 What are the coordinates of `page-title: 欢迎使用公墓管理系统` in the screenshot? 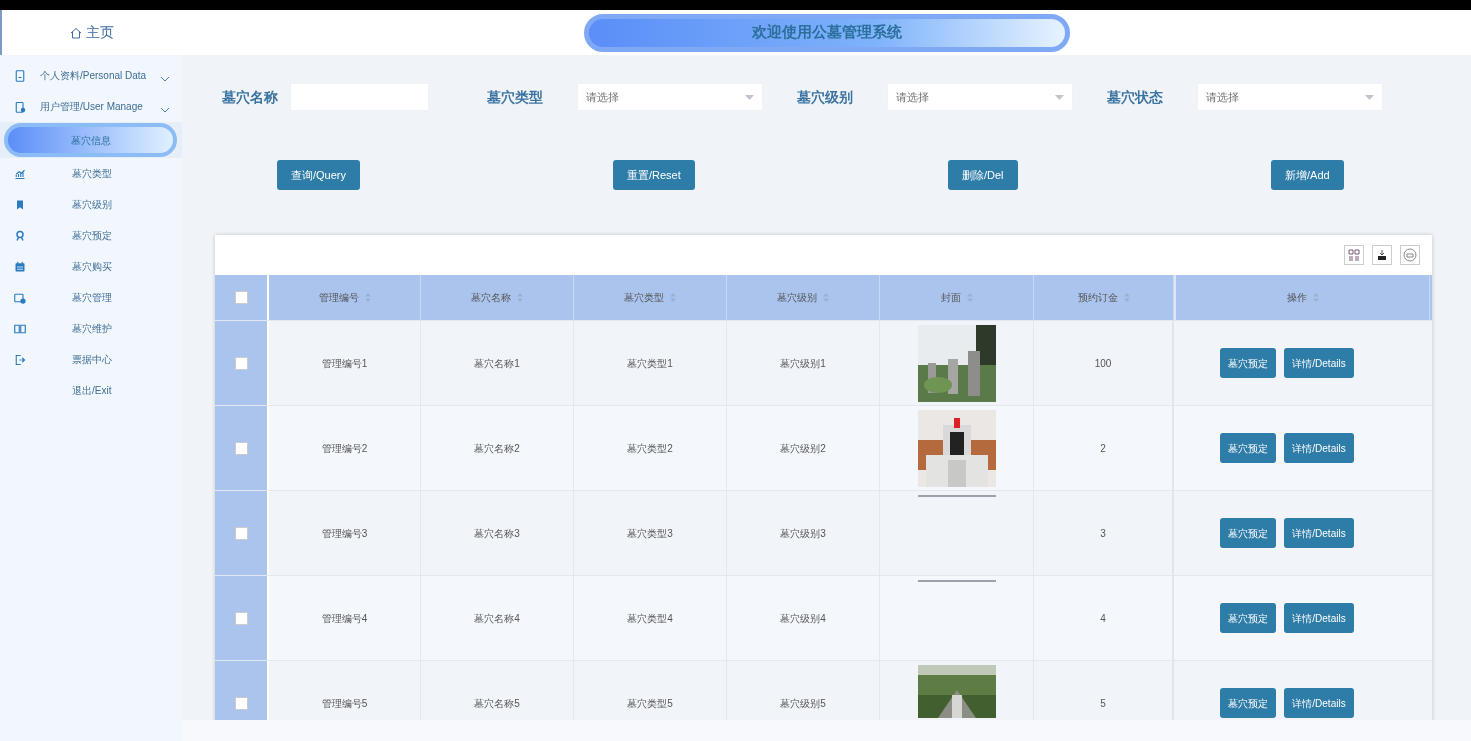 It's located at (826, 32).